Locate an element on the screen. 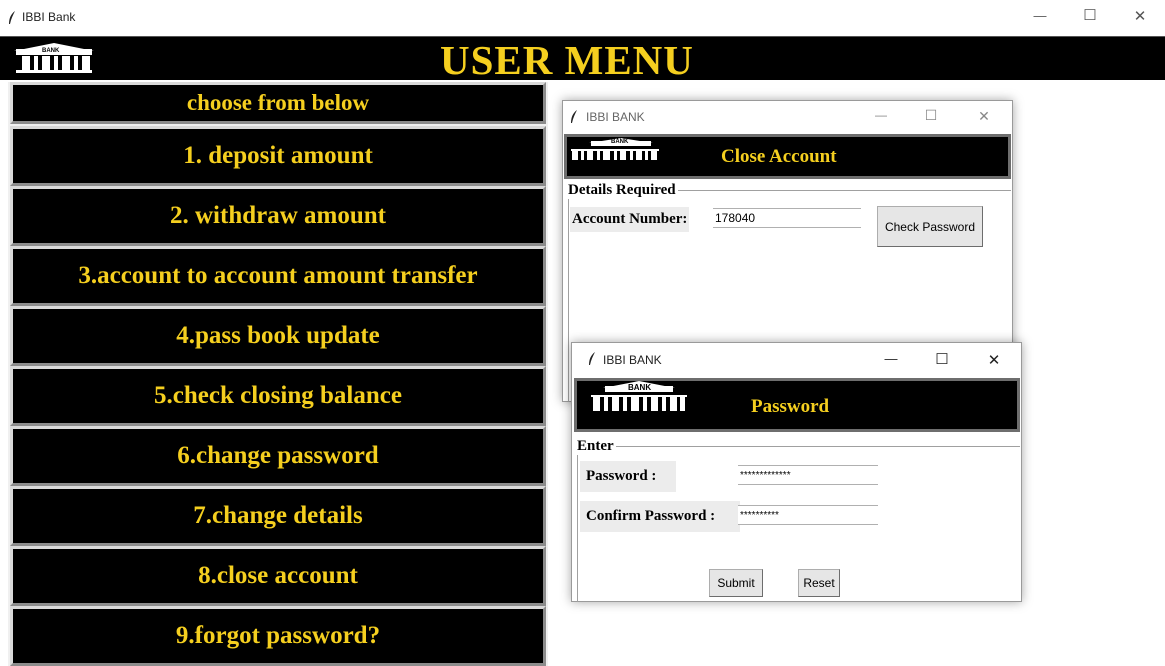 The width and height of the screenshot is (1165, 666). menu-heading: choose from below is located at coordinates (278, 103).